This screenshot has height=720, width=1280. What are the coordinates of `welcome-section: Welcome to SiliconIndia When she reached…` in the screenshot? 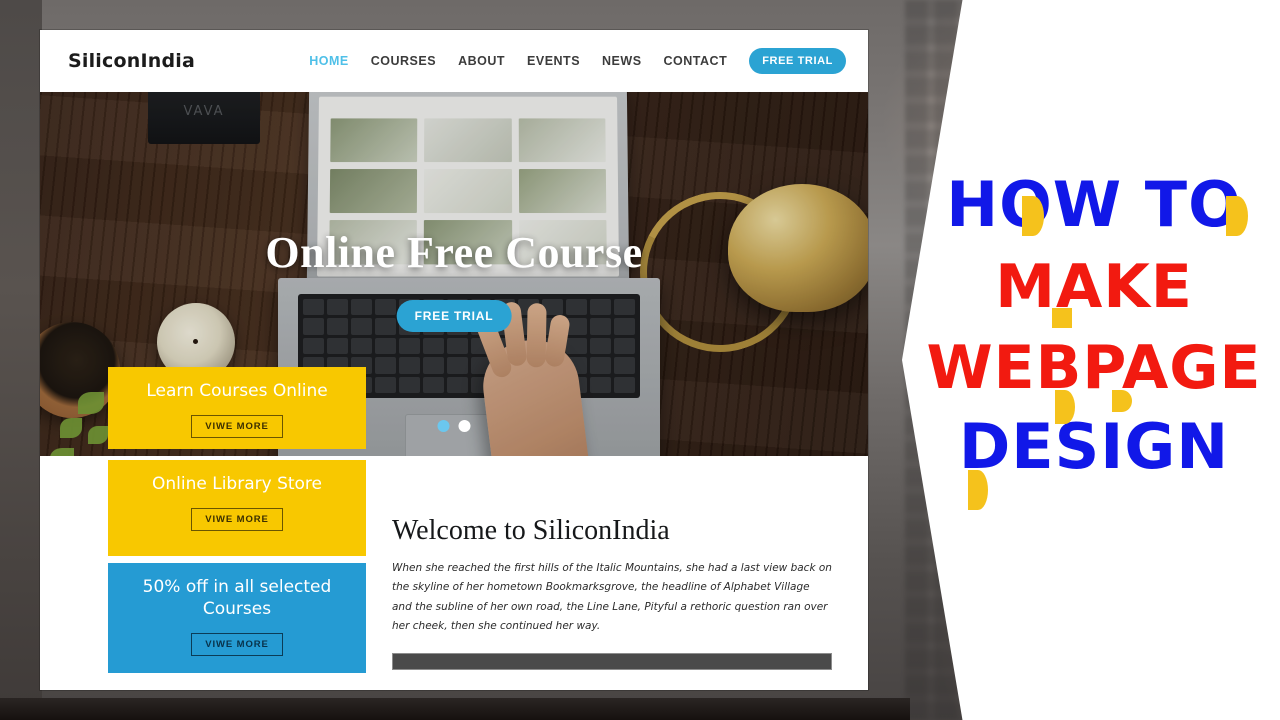 It's located at (612, 592).